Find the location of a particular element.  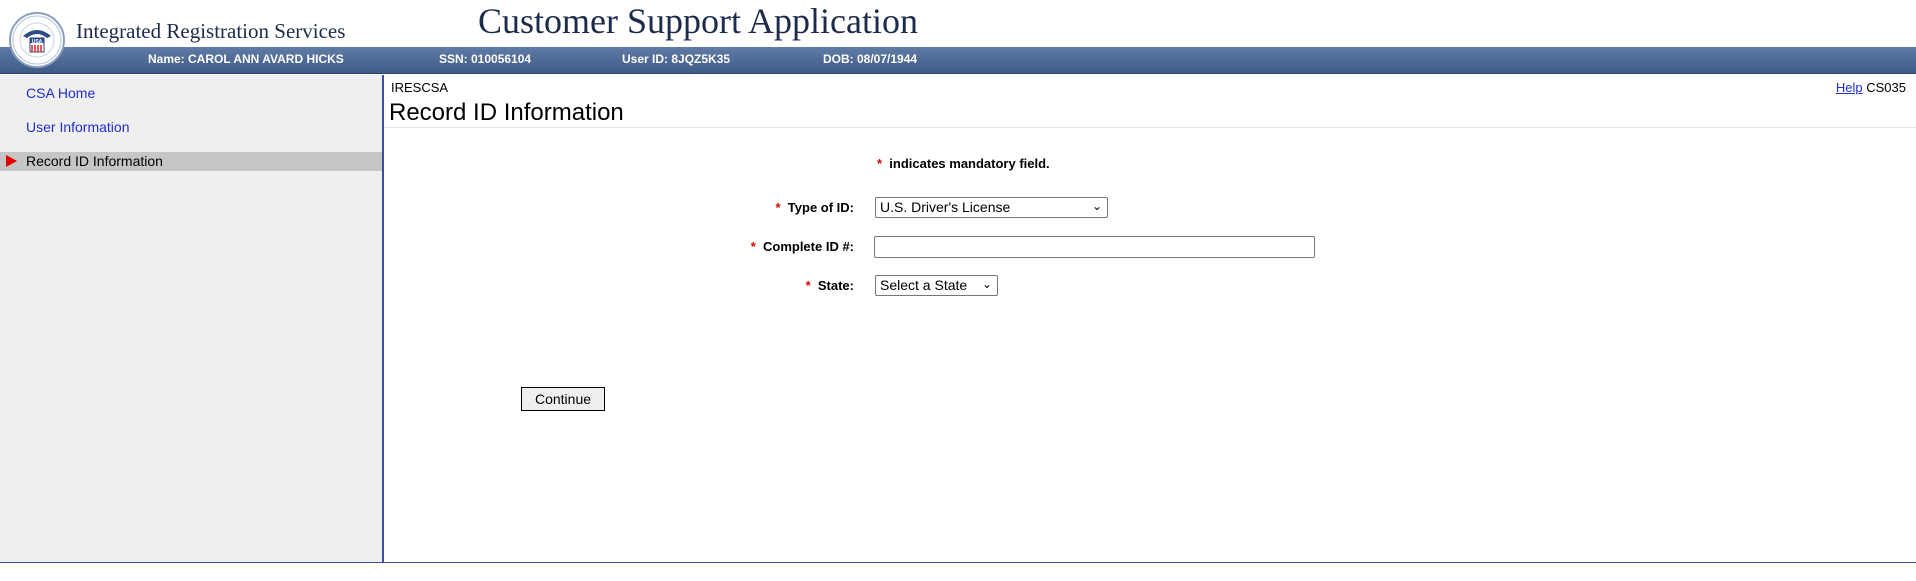

help-area: Help CS035 is located at coordinates (1871, 87).